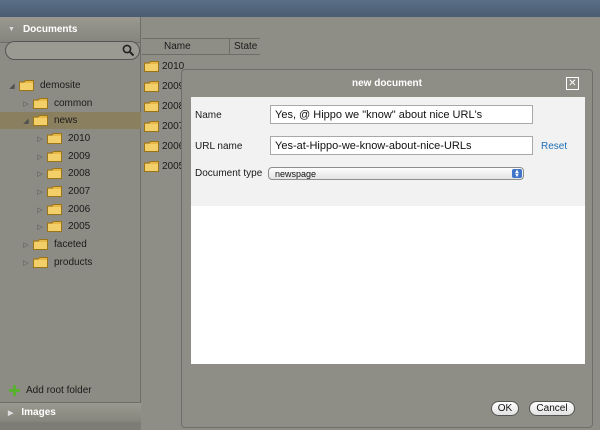 The height and width of the screenshot is (430, 600). What do you see at coordinates (50, 29) in the screenshot?
I see `documents-header-label: Documents` at bounding box center [50, 29].